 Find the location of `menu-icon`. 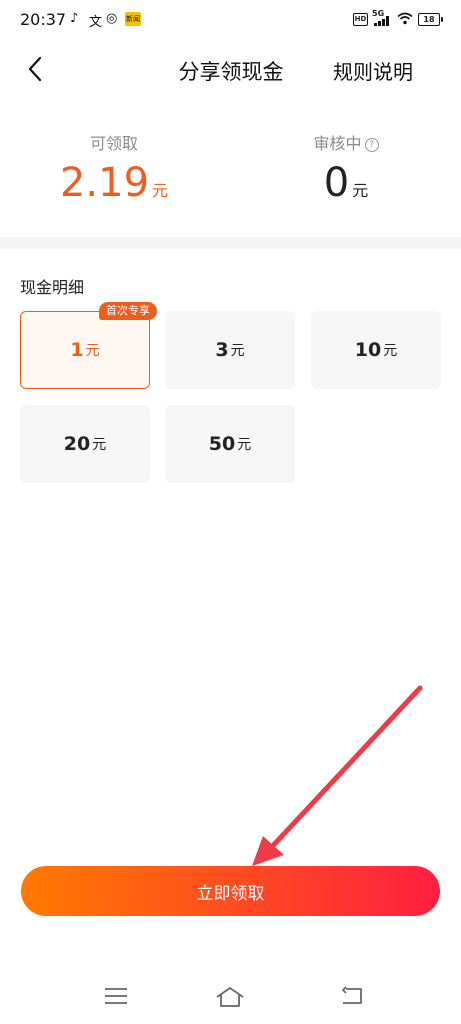

menu-icon is located at coordinates (116, 996).